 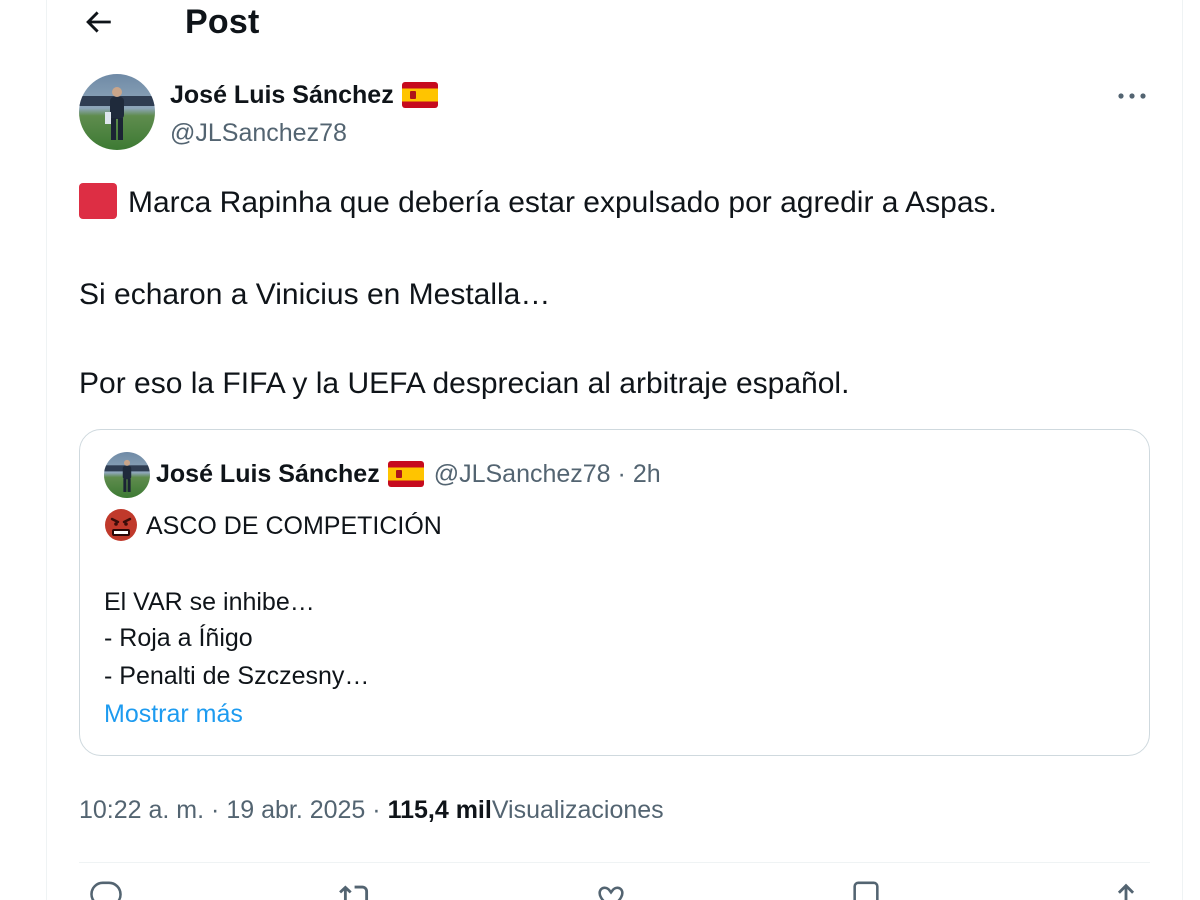 I want to click on show-more-link: Mostrar más, so click(x=173, y=714).